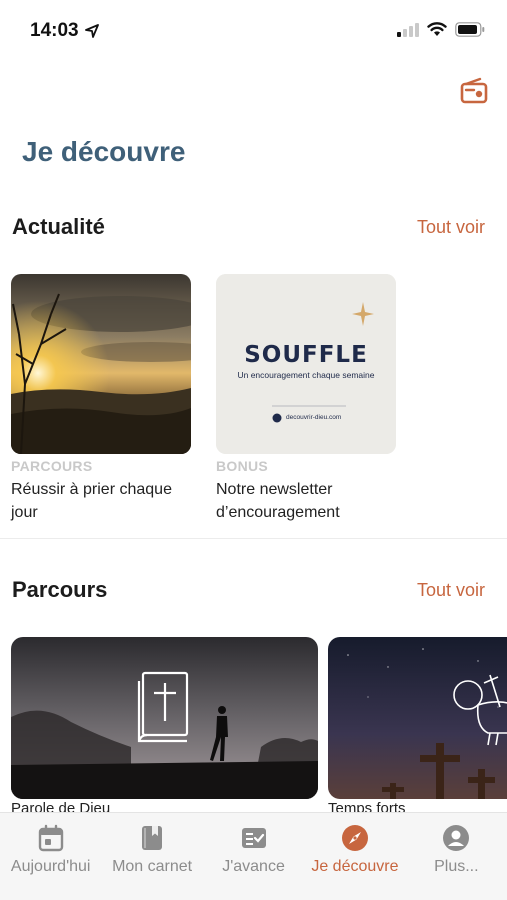 The width and height of the screenshot is (507, 900). I want to click on wifi-icon, so click(437, 29).